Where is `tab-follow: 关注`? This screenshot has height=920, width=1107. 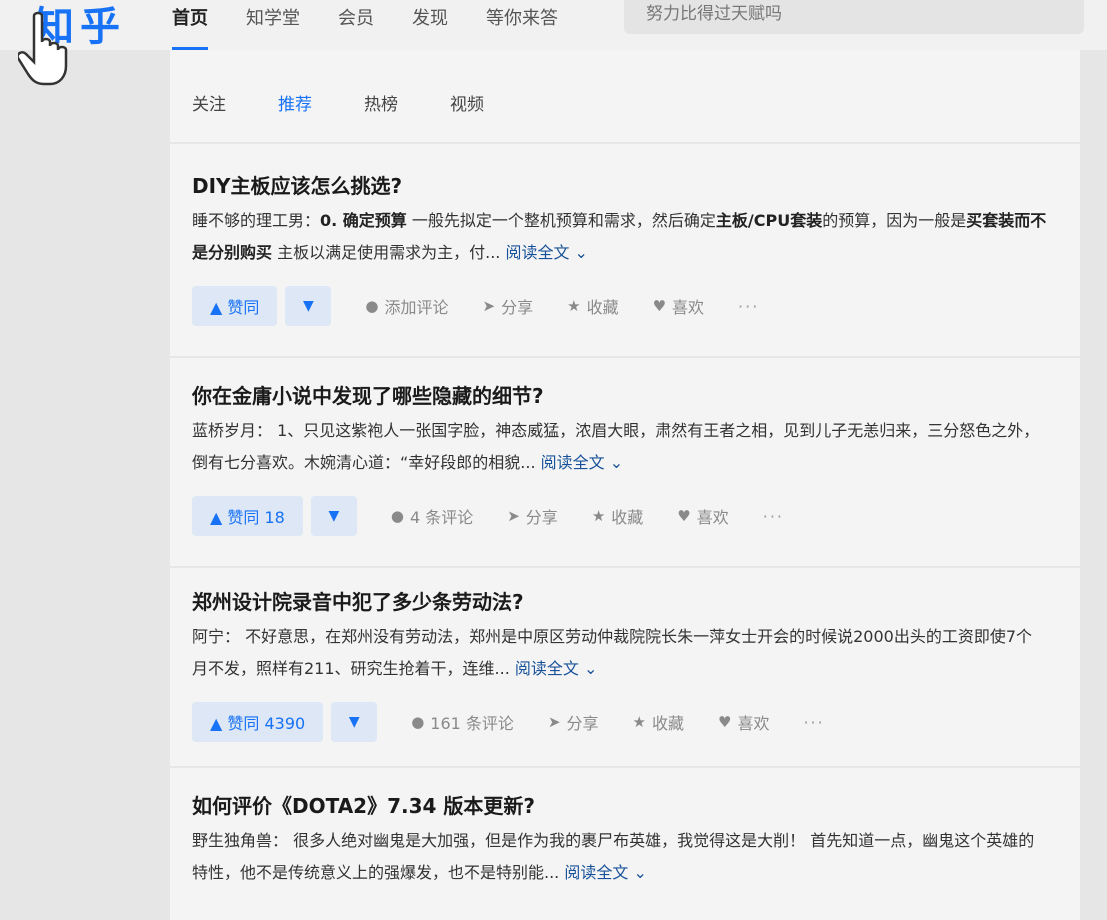
tab-follow: 关注 is located at coordinates (209, 102).